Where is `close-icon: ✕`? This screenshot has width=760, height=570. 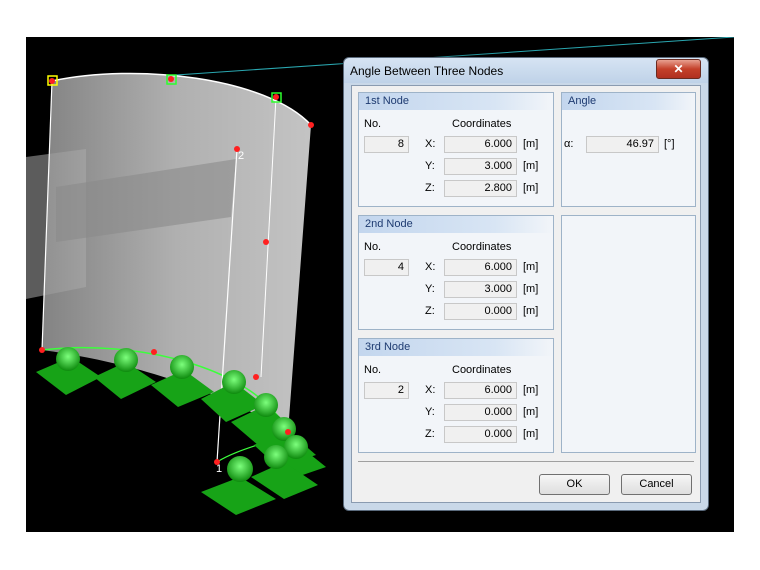 close-icon: ✕ is located at coordinates (678, 69).